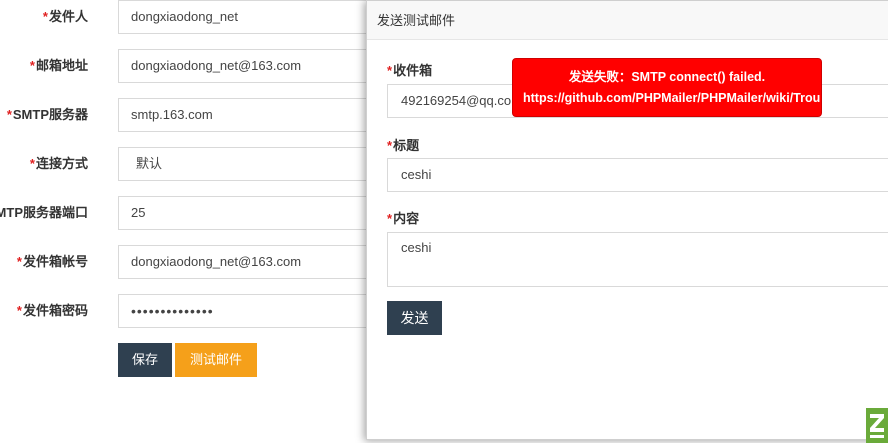 This screenshot has height=443, width=888. I want to click on connection-type-select: 默认, so click(248, 164).